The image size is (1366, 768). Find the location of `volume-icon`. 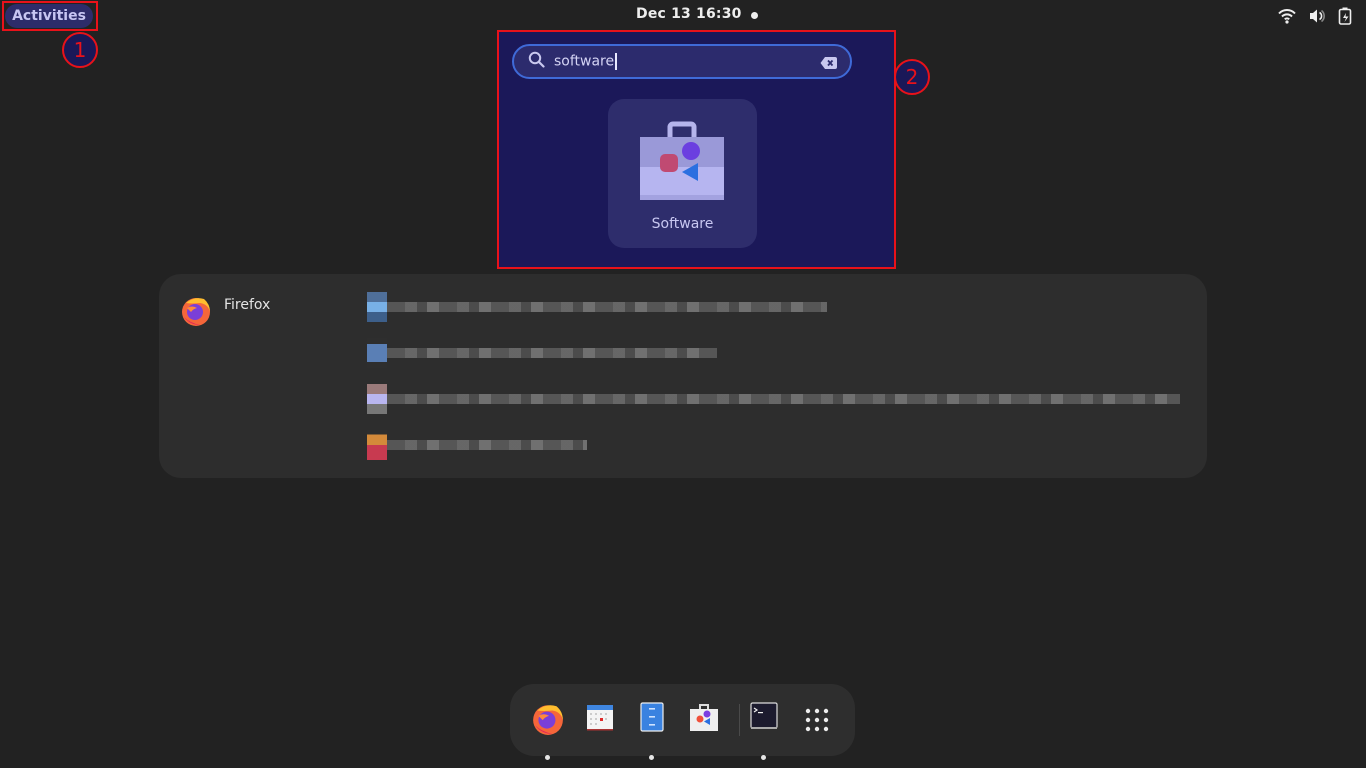

volume-icon is located at coordinates (1317, 16).